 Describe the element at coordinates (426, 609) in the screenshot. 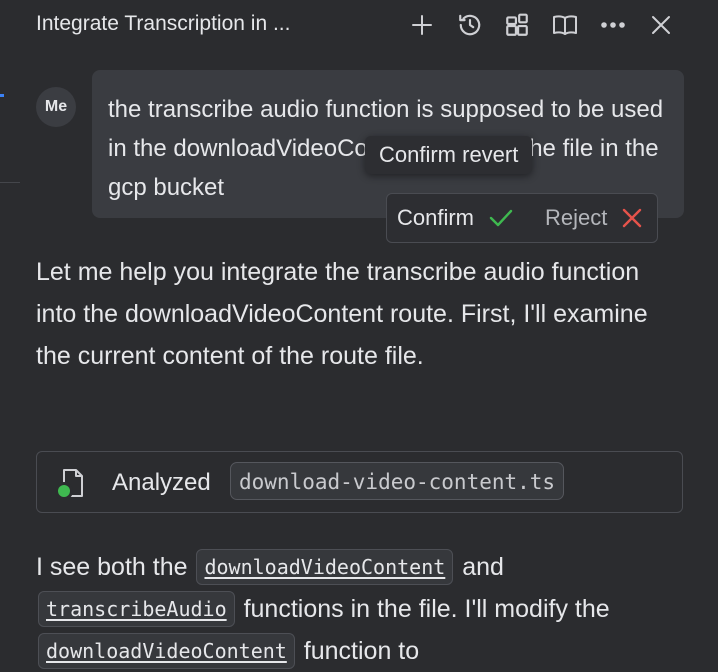

I see `text-segment: functions in the file. I'll modify the` at that location.